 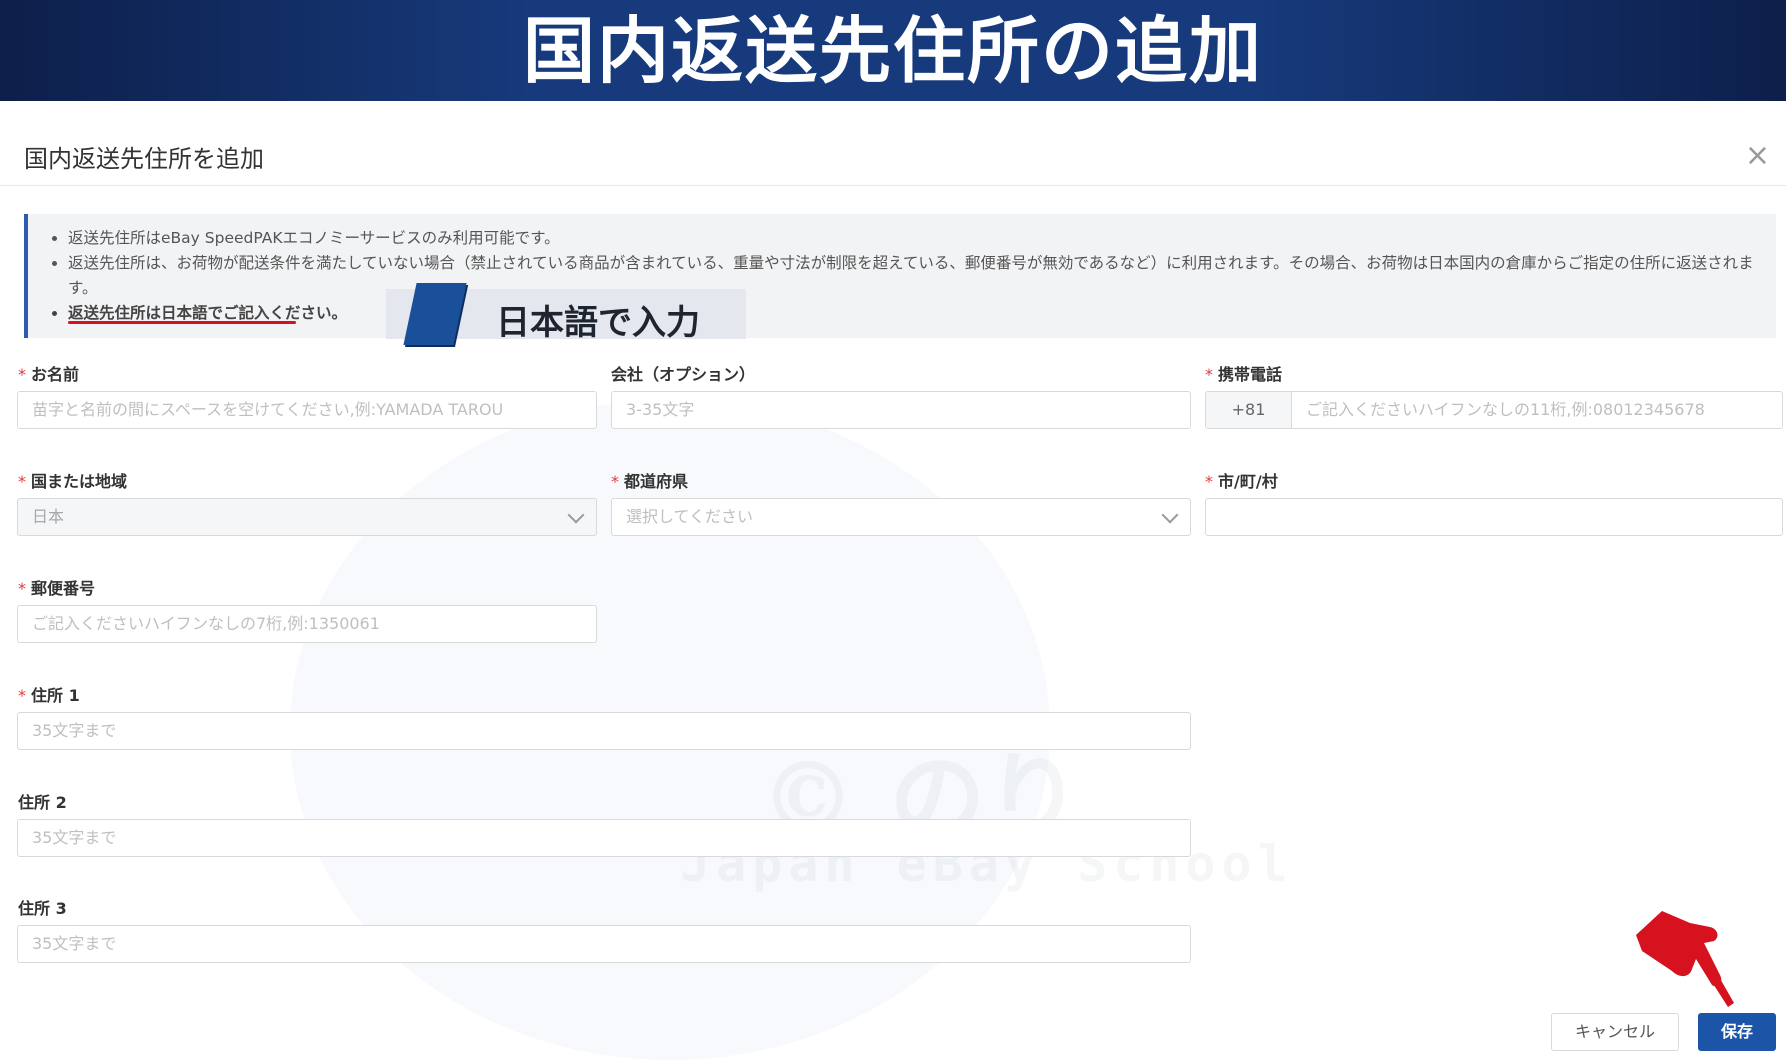 What do you see at coordinates (893, 143) in the screenshot?
I see `dialog-header: 国内返送先住所を追加 ×` at bounding box center [893, 143].